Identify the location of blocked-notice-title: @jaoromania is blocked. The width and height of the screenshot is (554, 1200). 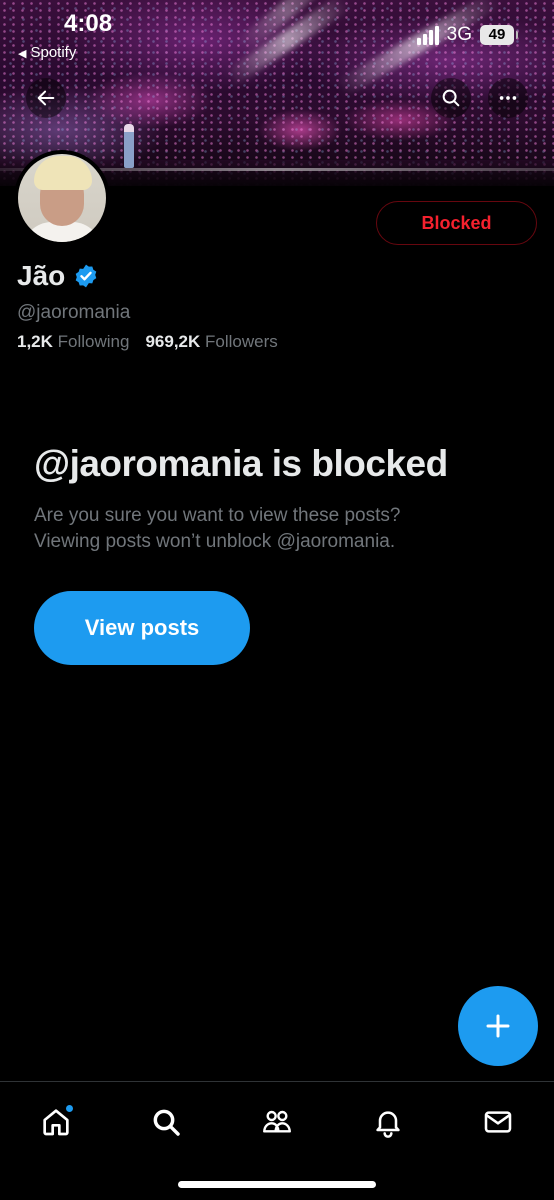
(241, 463).